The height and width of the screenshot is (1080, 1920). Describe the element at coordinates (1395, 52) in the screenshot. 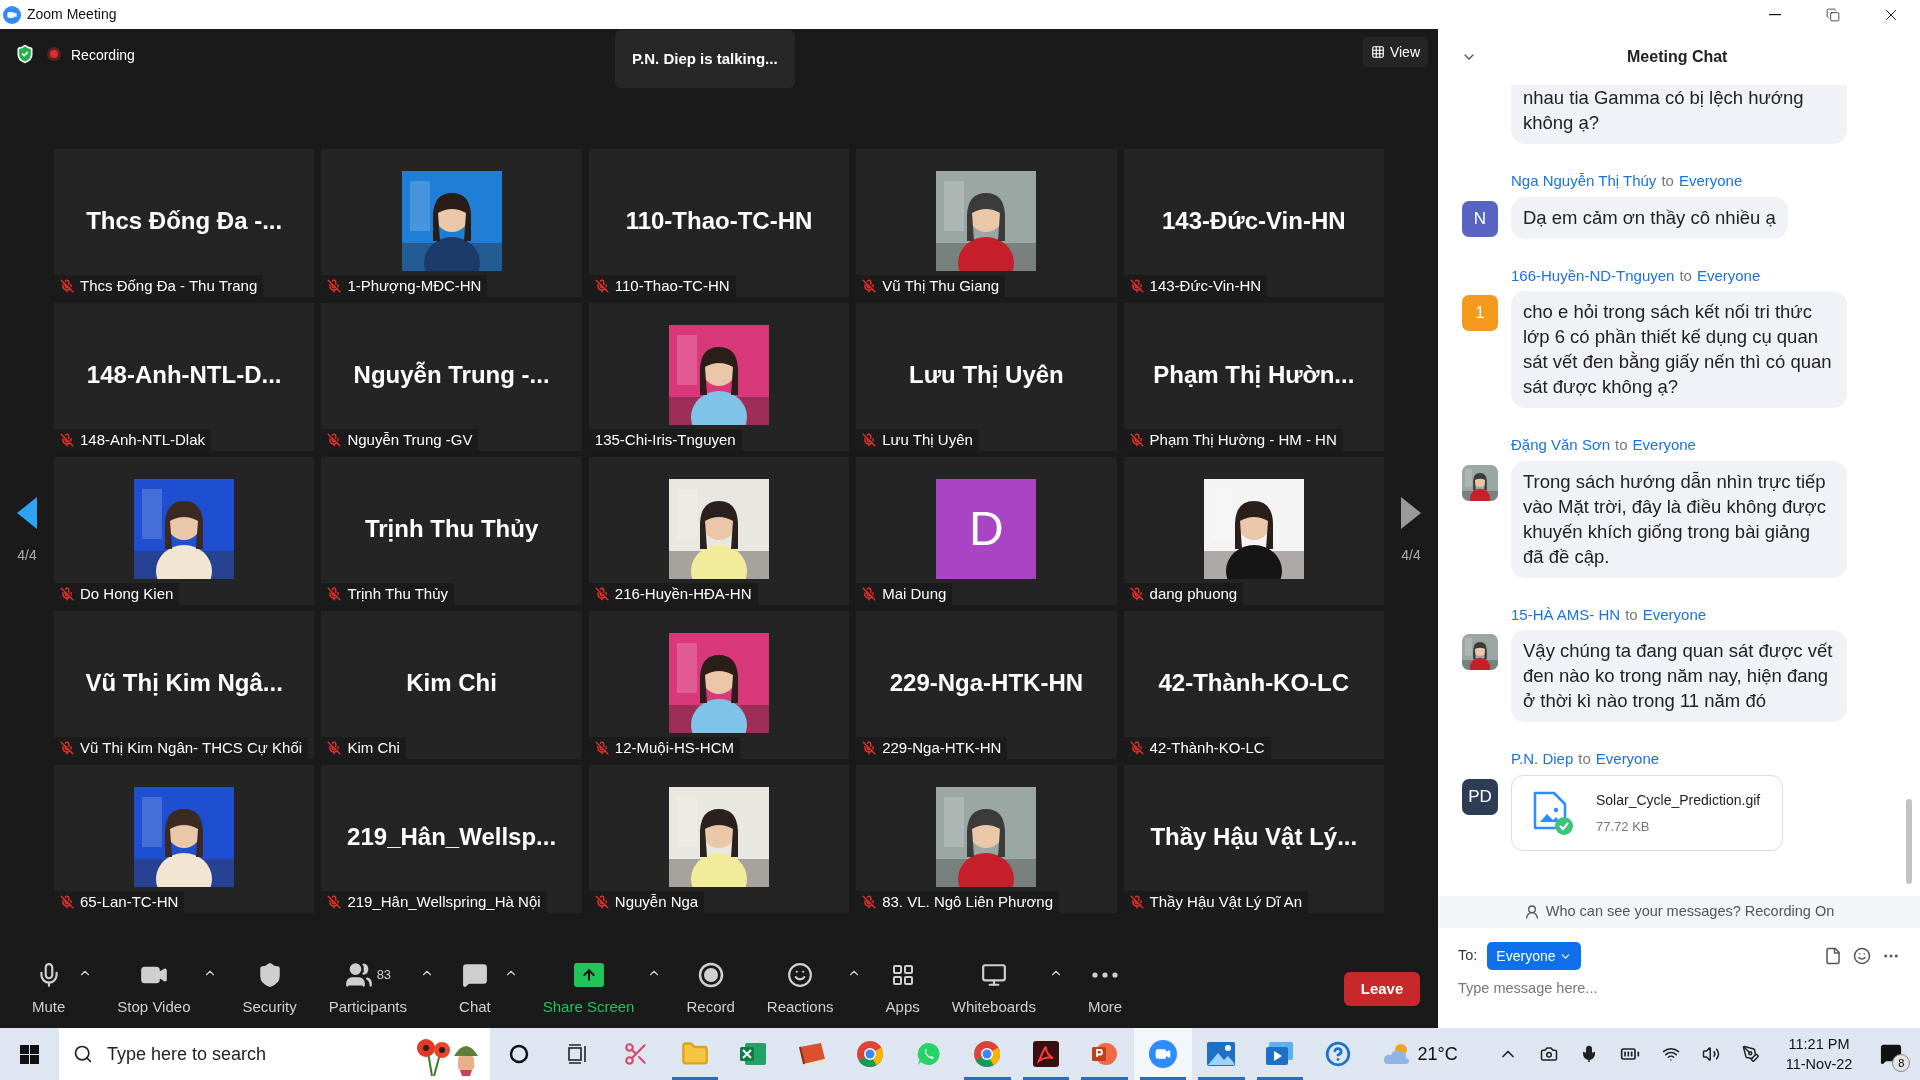

I see `view-button: View` at that location.